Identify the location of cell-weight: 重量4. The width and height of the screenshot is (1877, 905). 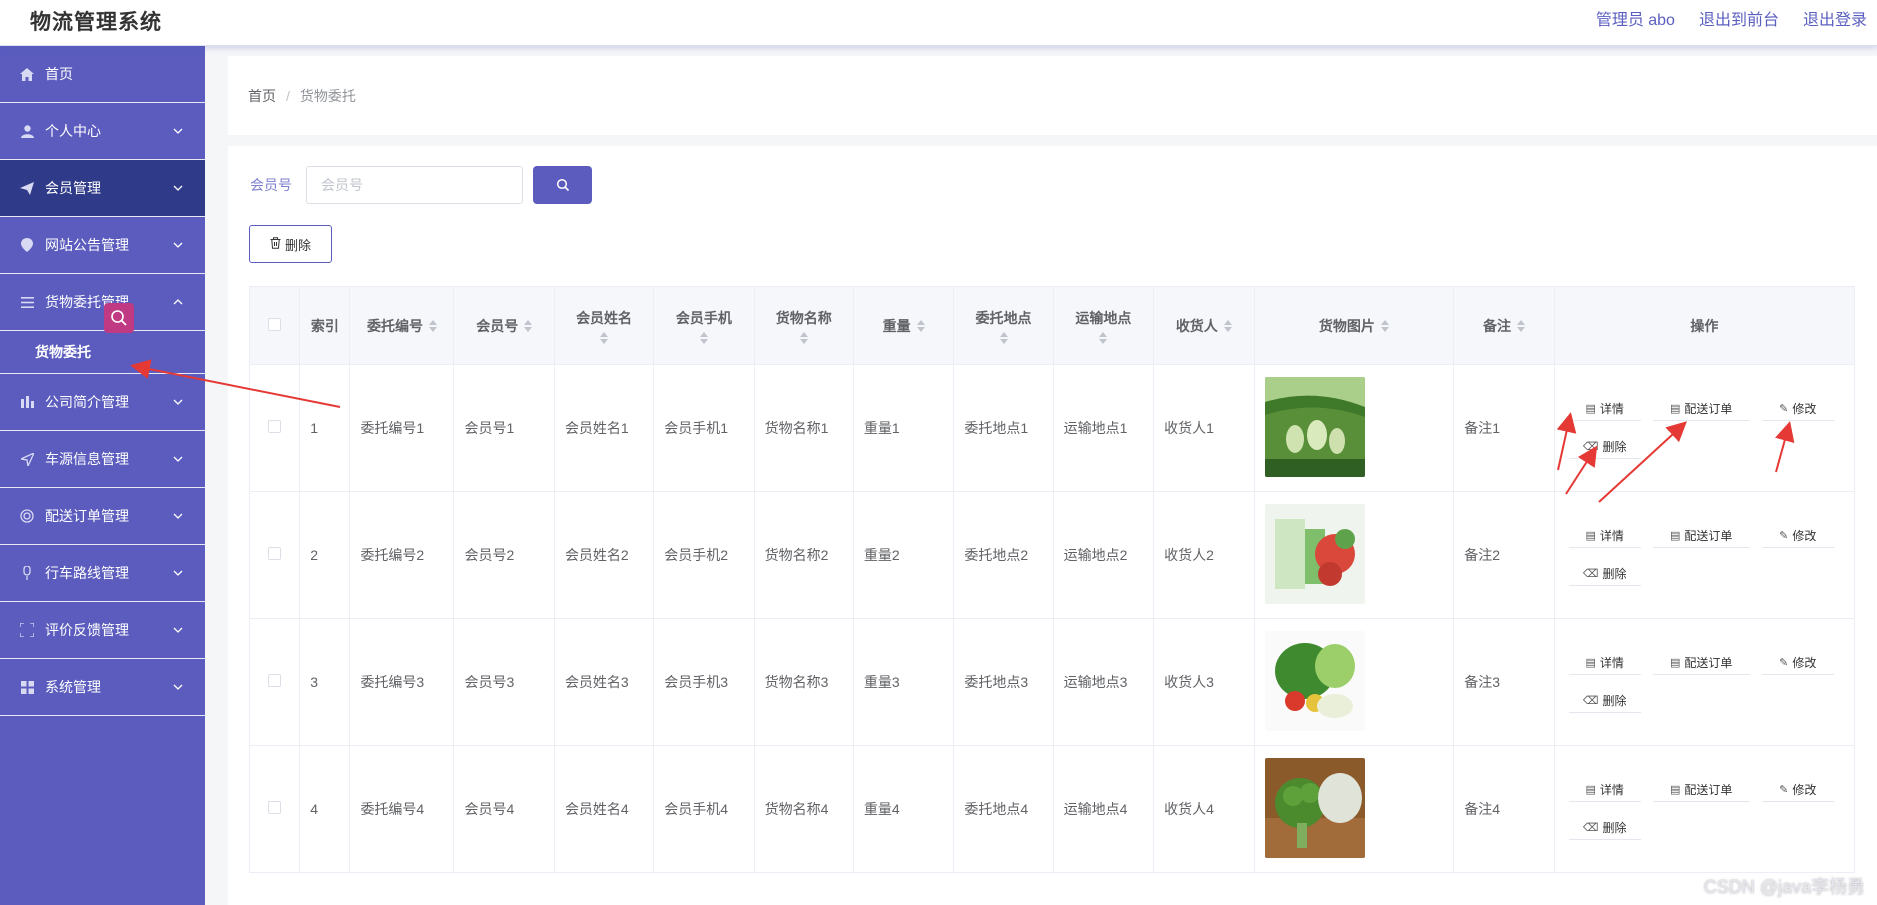
(903, 809).